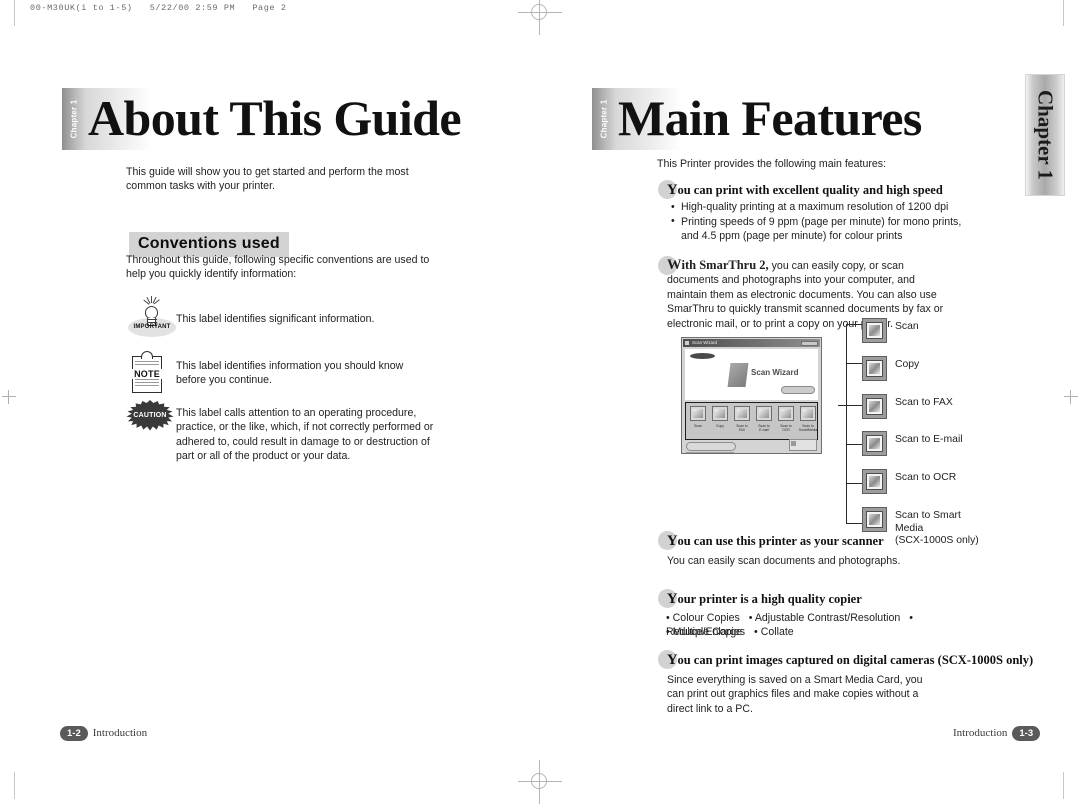 Image resolution: width=1080 pixels, height=804 pixels. I want to click on caution-icon-label: CAUTION, so click(150, 415).